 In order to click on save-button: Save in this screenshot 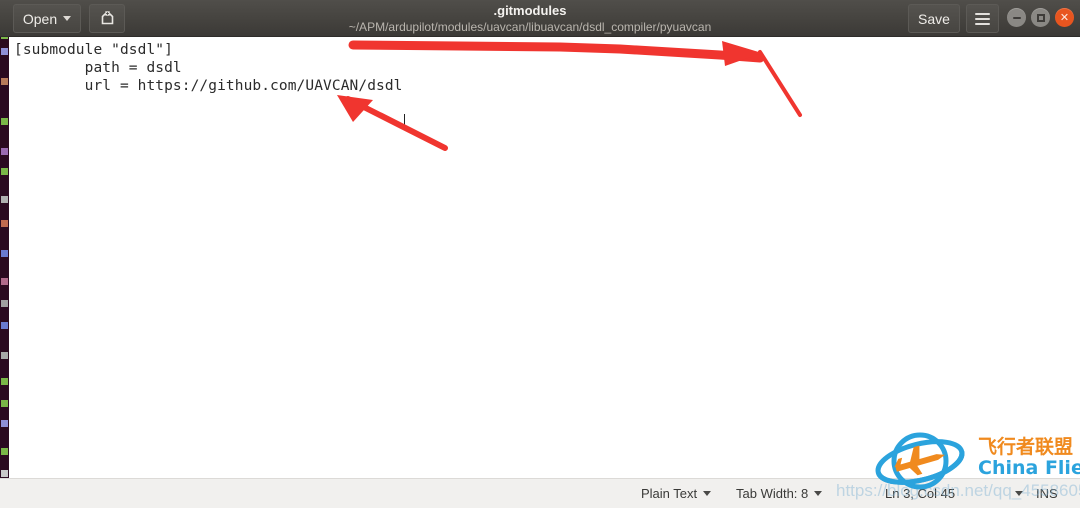, I will do `click(934, 18)`.